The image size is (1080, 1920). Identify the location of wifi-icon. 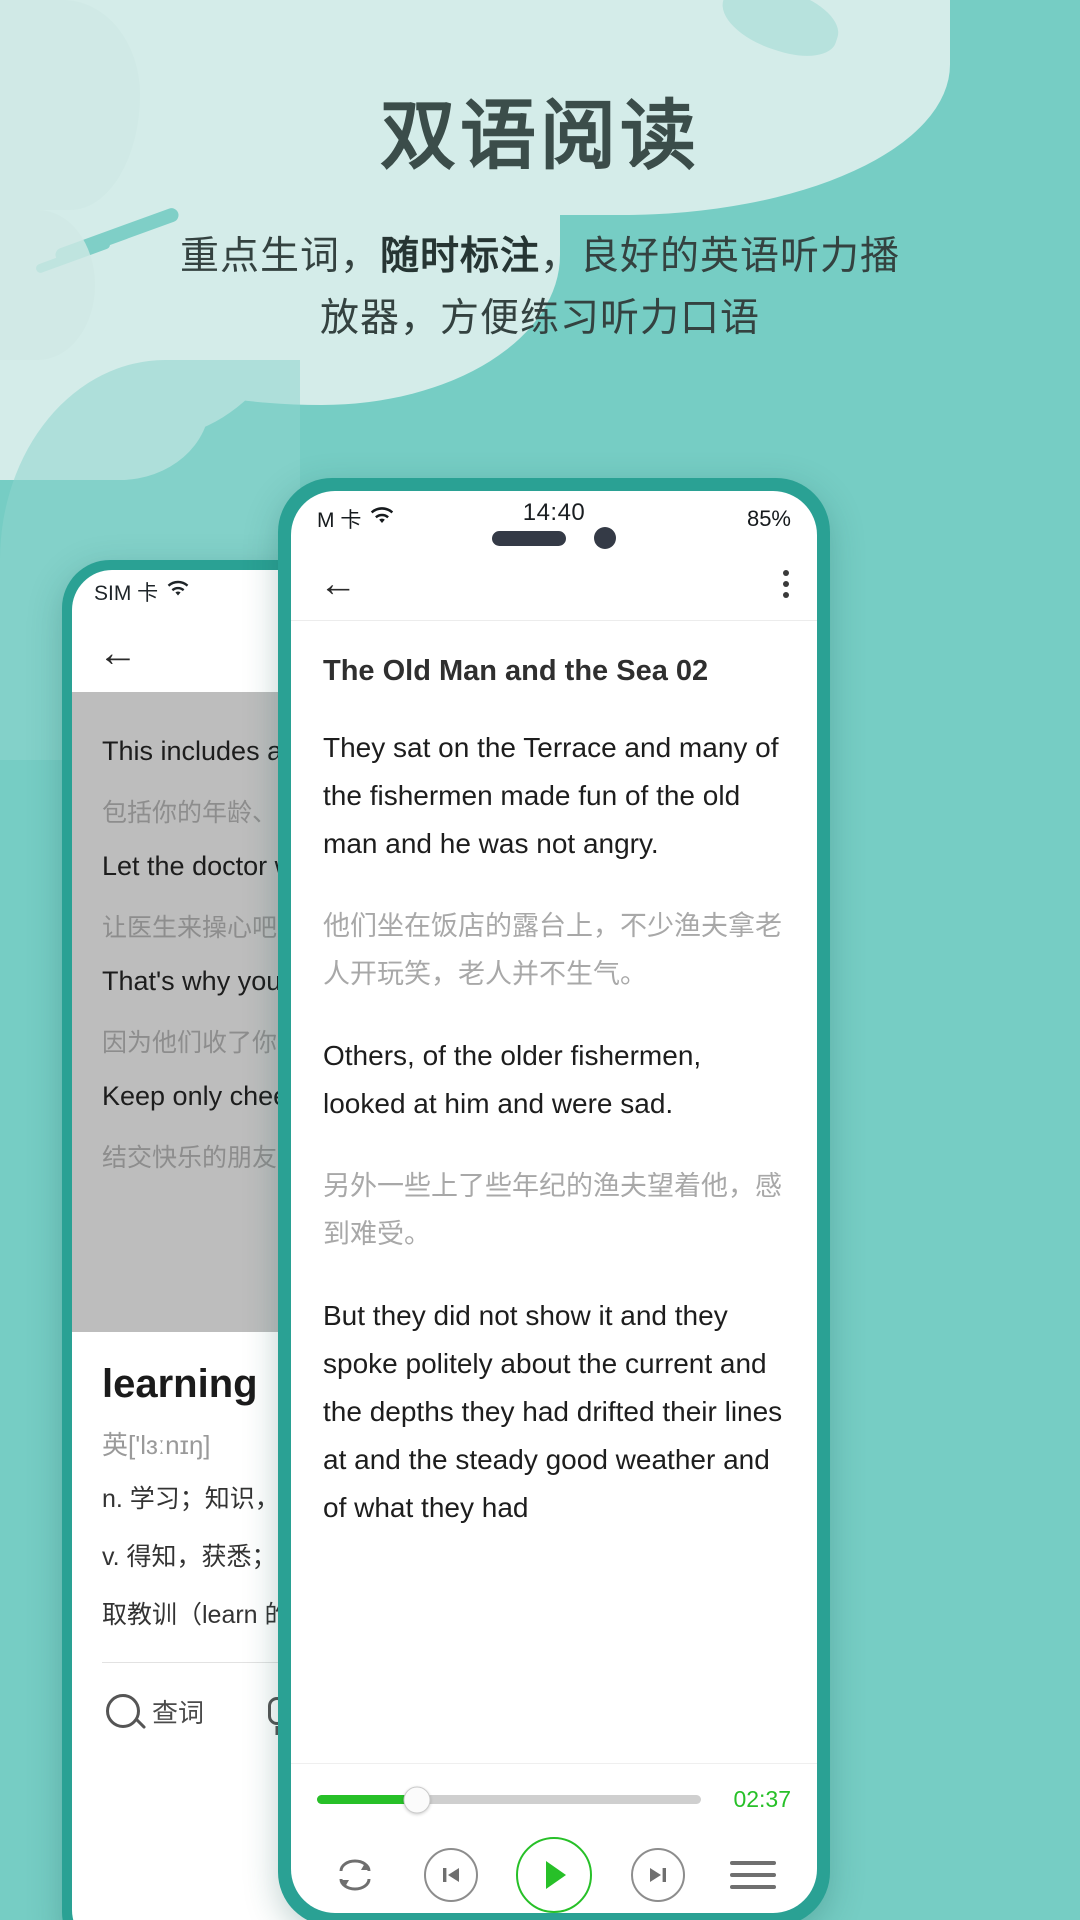
(178, 592).